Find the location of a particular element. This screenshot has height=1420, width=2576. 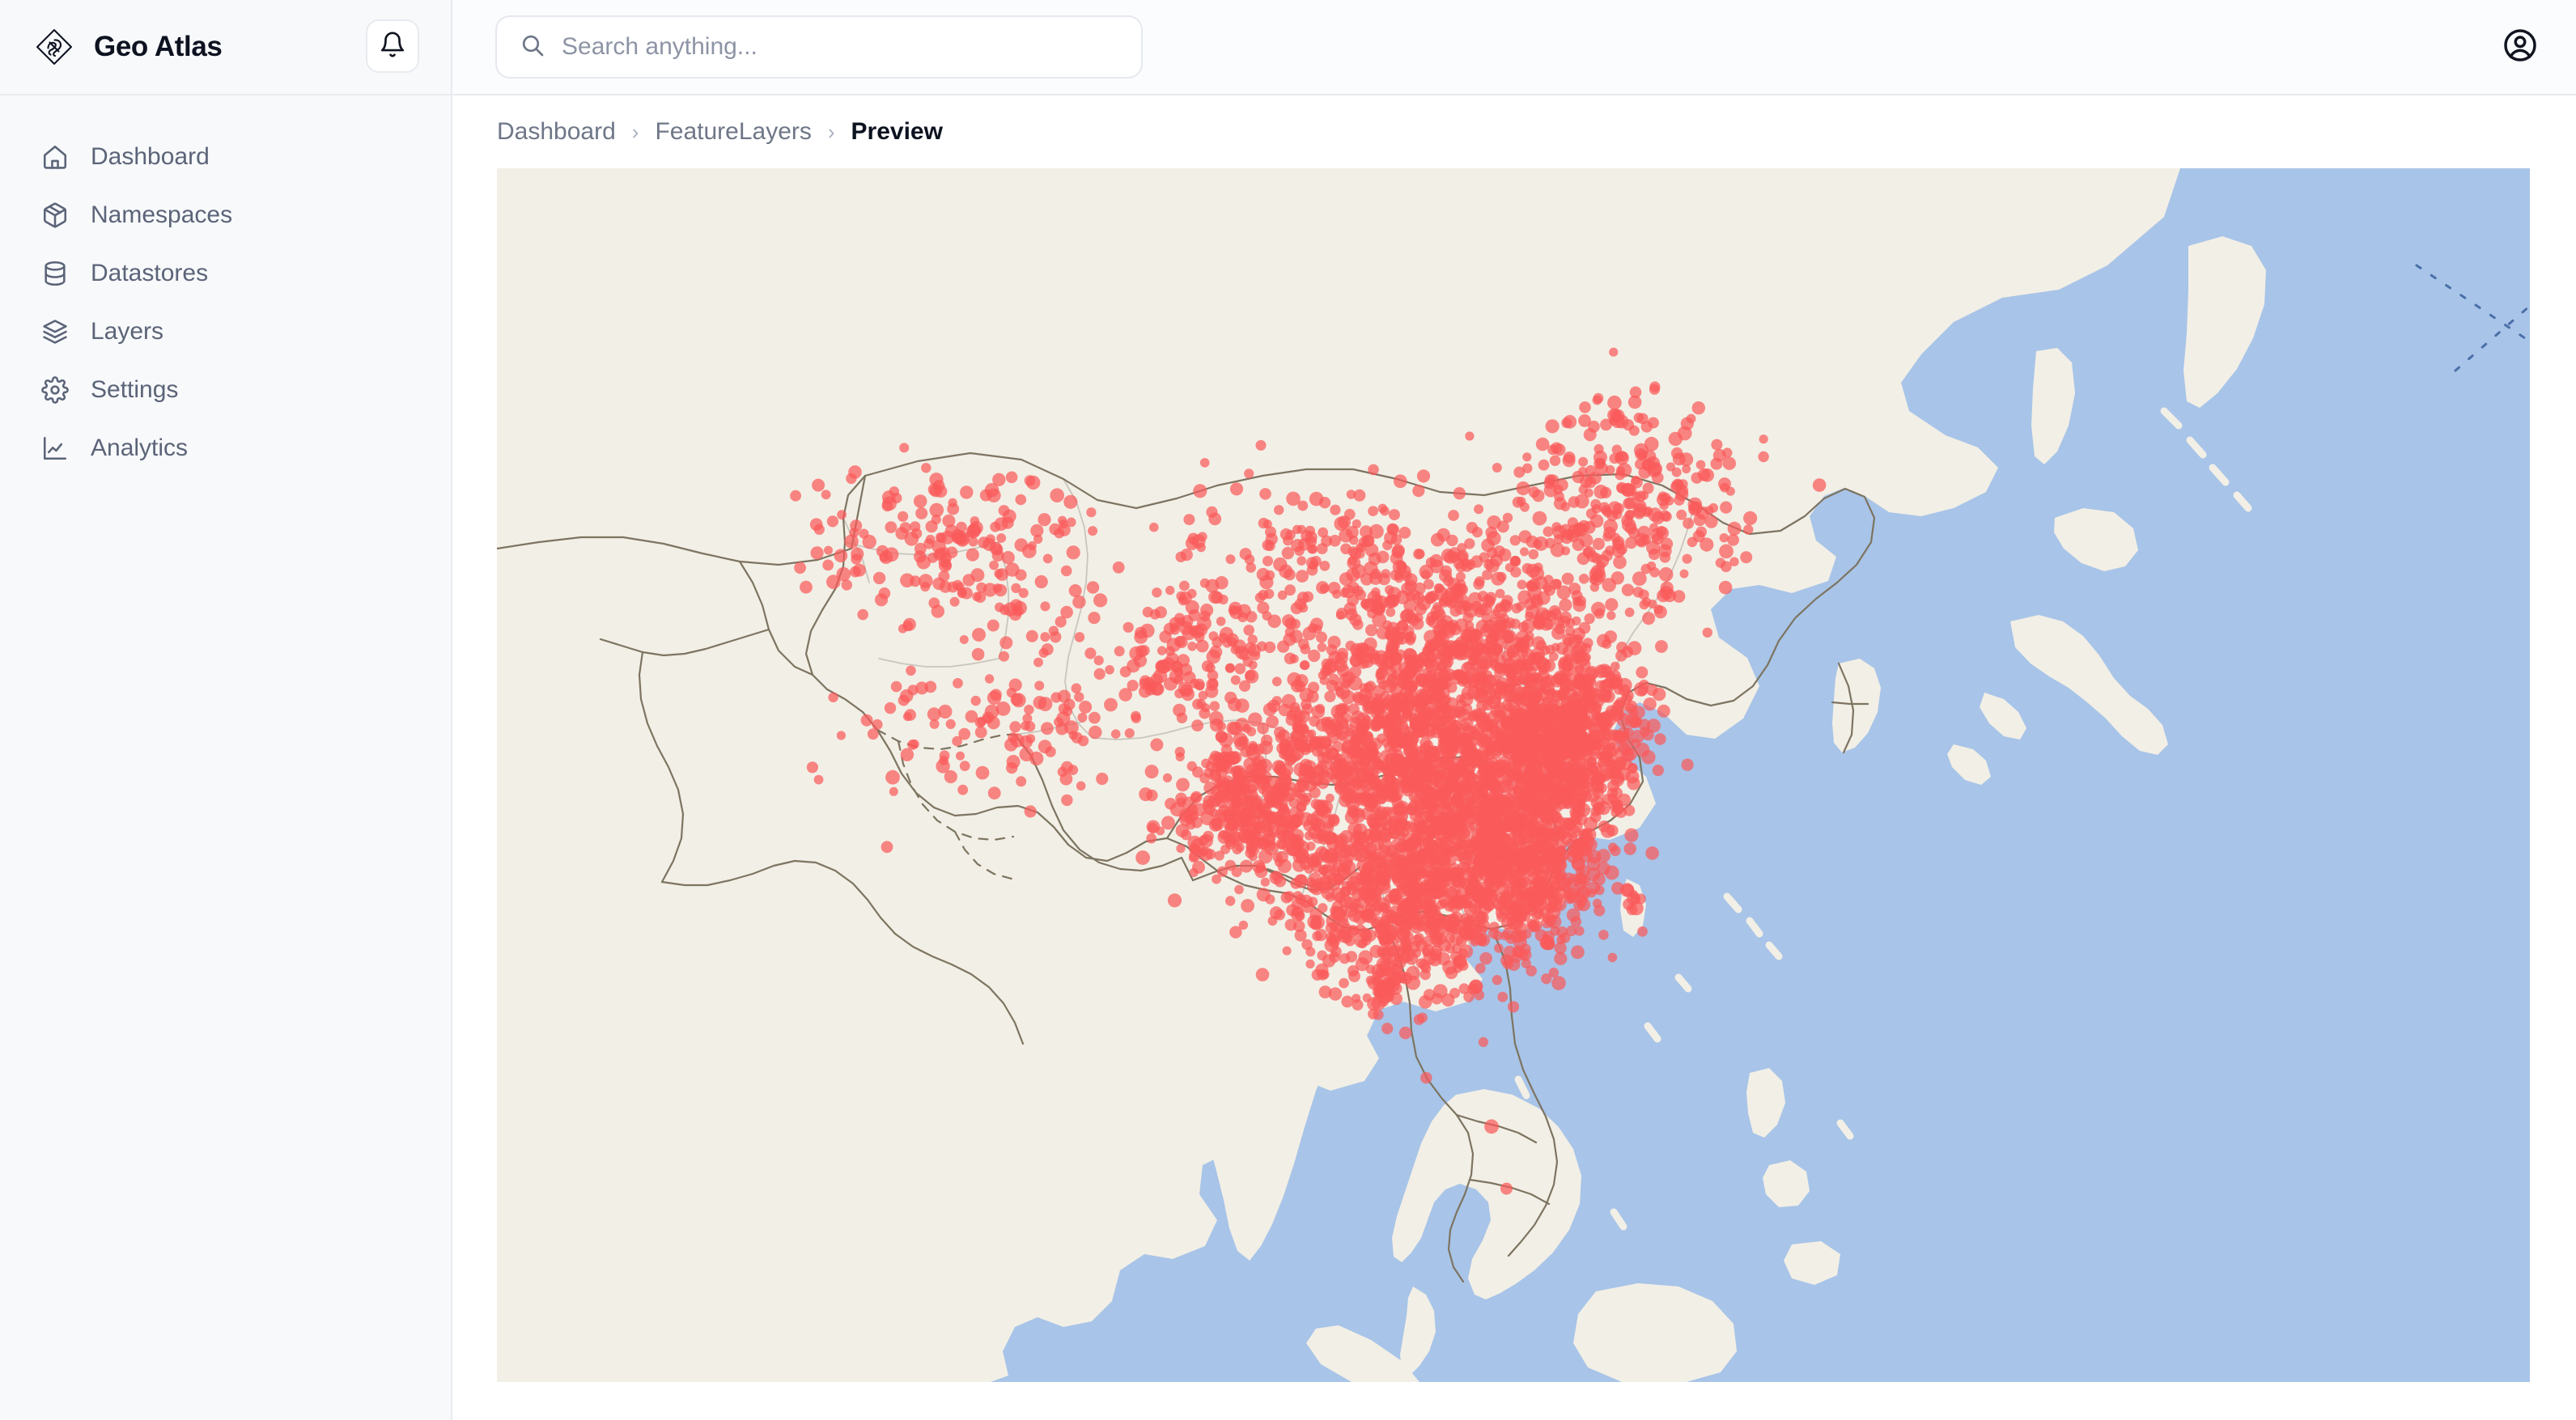

bell-icon is located at coordinates (392, 47).